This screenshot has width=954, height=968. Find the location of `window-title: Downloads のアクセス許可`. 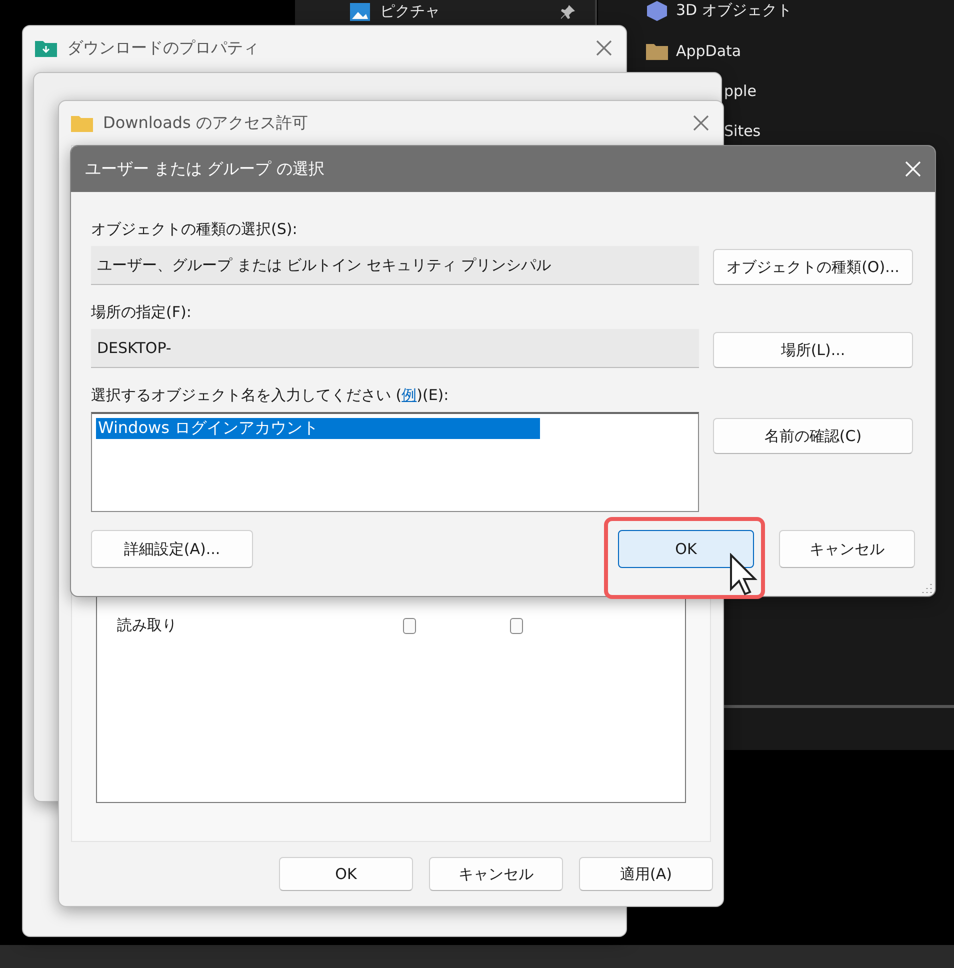

window-title: Downloads のアクセス許可 is located at coordinates (206, 123).